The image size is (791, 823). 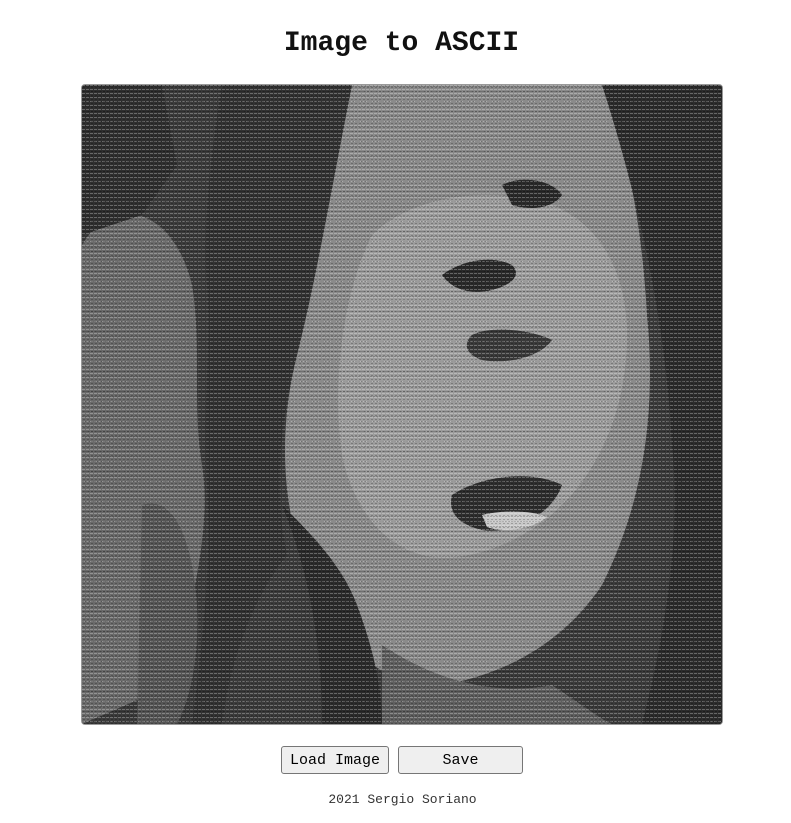 I want to click on load-image-label: Load Image, so click(x=334, y=760).